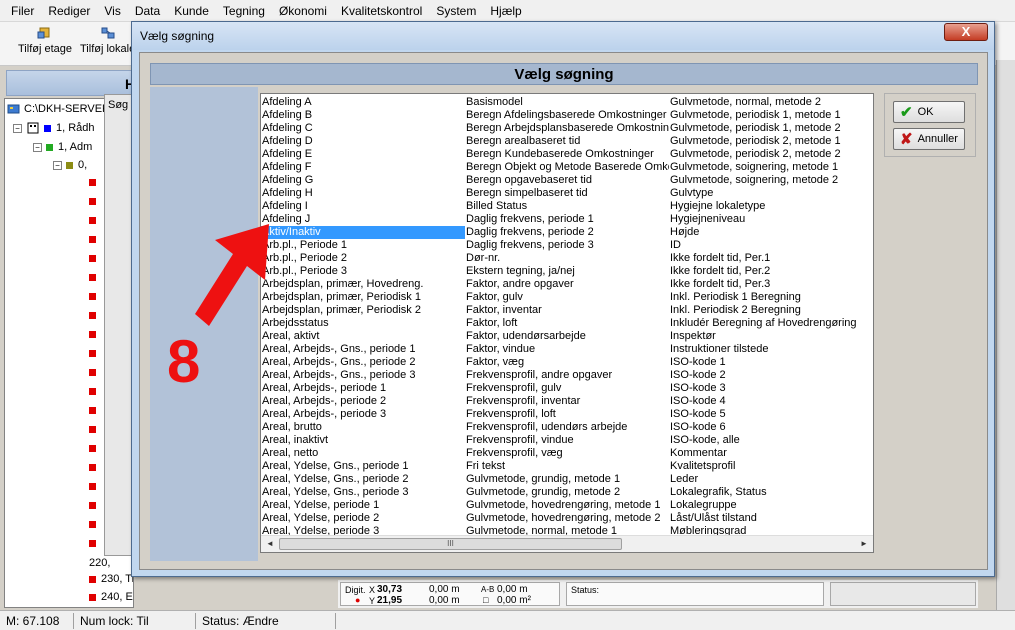  What do you see at coordinates (363, 401) in the screenshot?
I see `list-item: Areal, Arbejds-, periode 2` at bounding box center [363, 401].